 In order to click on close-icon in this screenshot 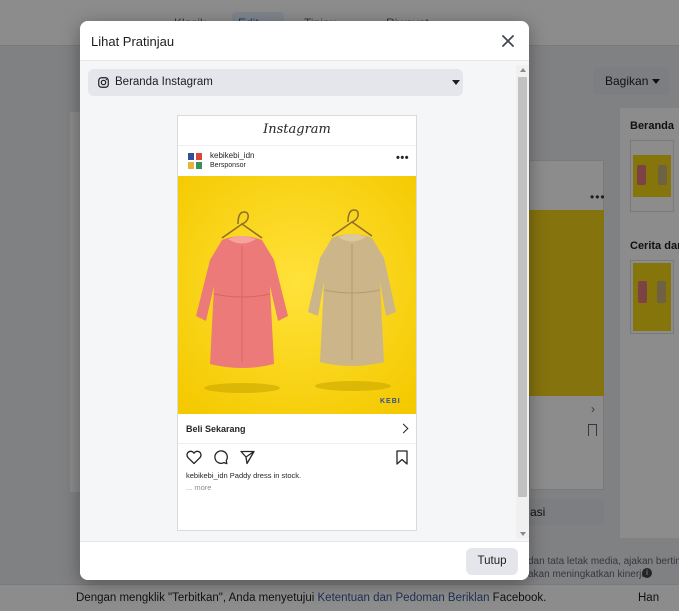, I will do `click(508, 41)`.